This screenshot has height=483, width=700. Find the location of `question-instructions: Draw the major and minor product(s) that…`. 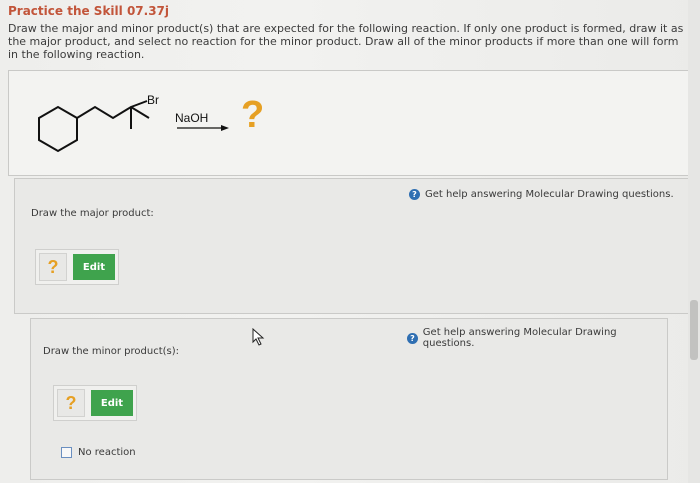

question-instructions: Draw the major and minor product(s) that… is located at coordinates (346, 41).